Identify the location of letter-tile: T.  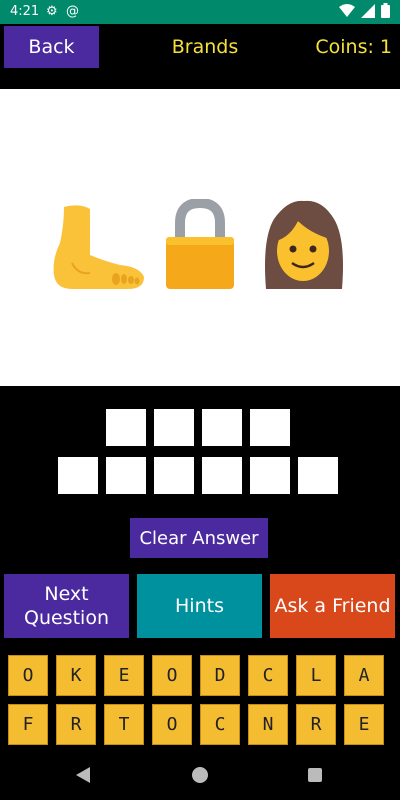
(124, 724).